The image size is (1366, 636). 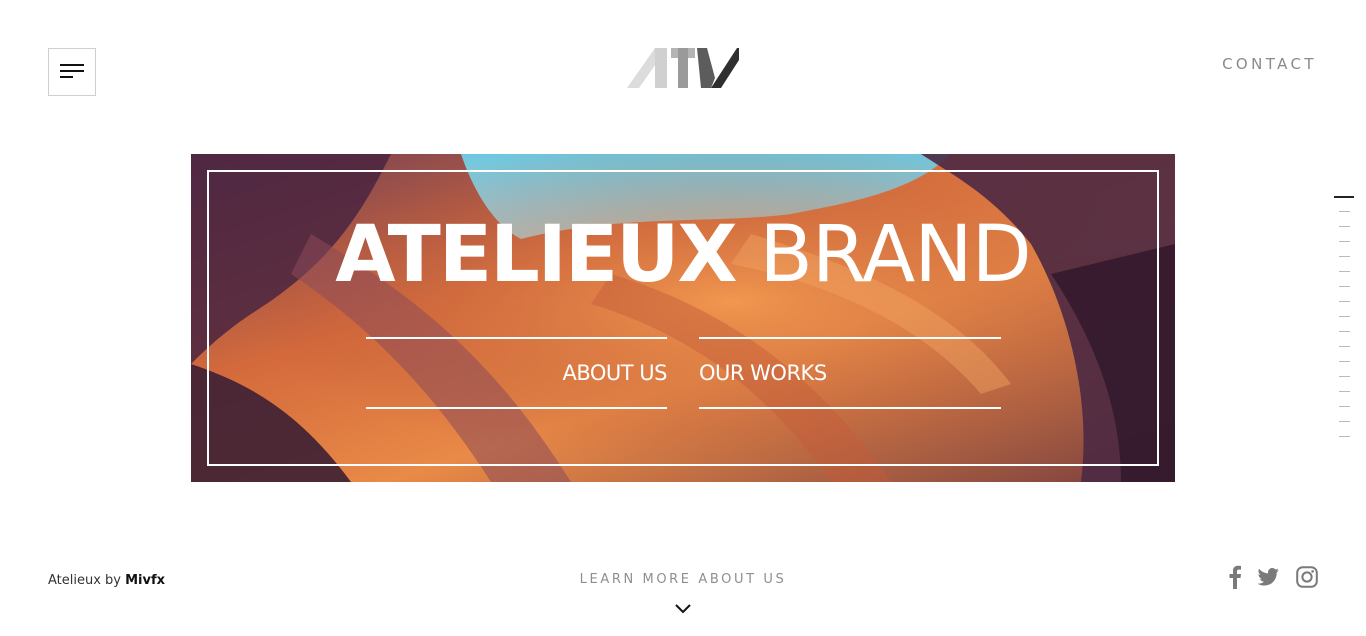 I want to click on social-links, so click(x=1273, y=578).